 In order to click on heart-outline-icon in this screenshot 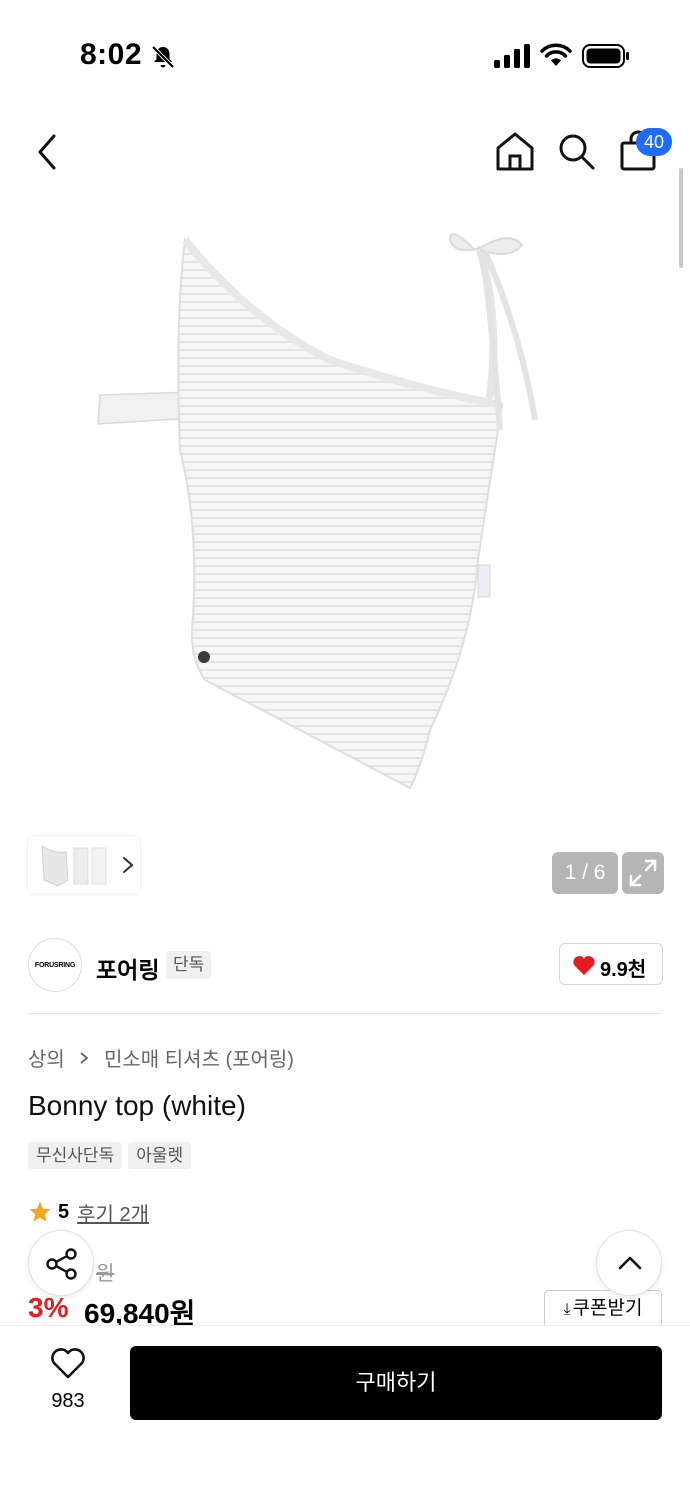, I will do `click(68, 1364)`.